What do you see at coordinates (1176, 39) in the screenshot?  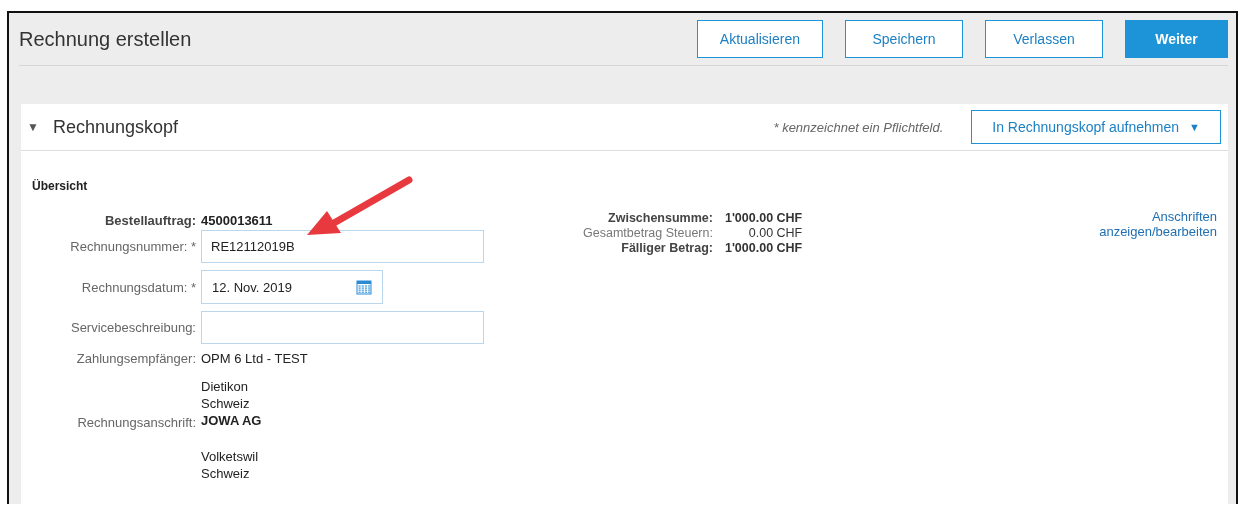 I see `next-button: Weiter` at bounding box center [1176, 39].